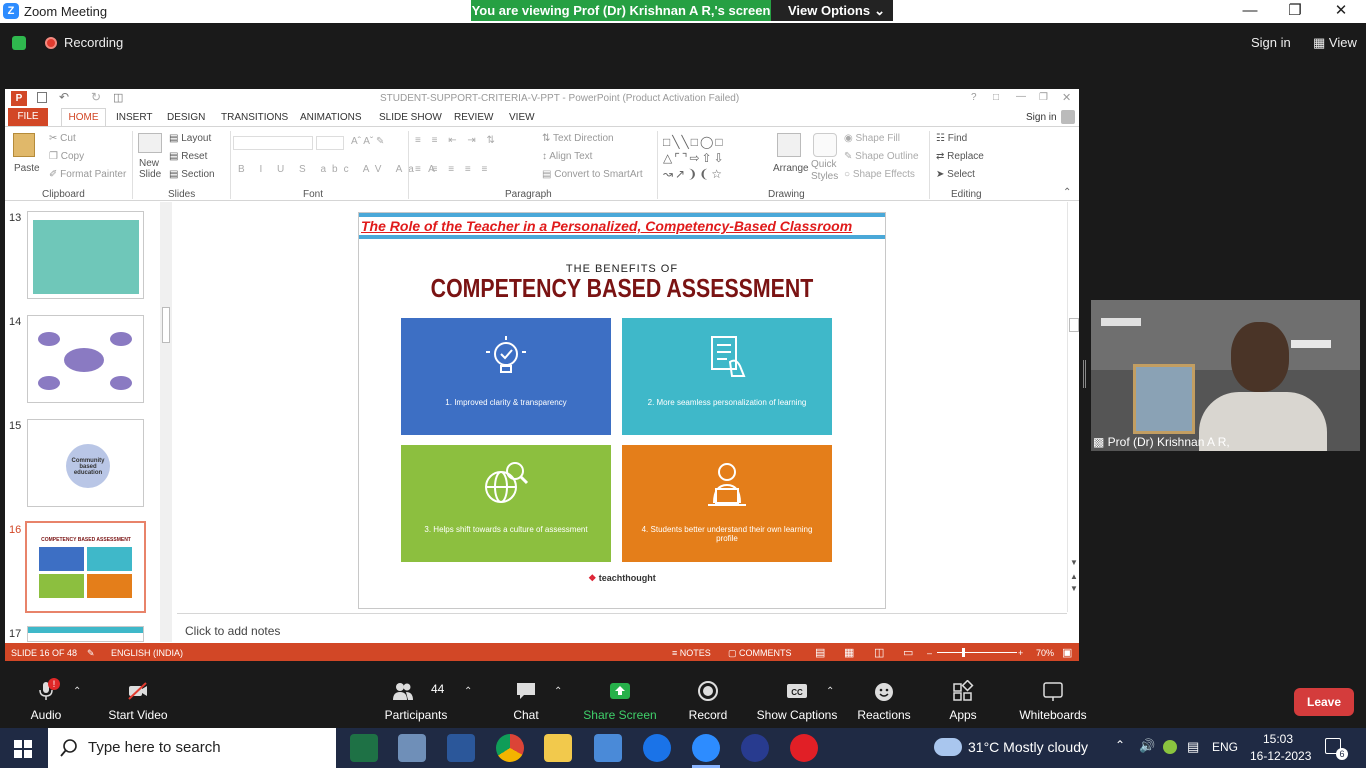  I want to click on participants-button: 44 Participants, so click(416, 700).